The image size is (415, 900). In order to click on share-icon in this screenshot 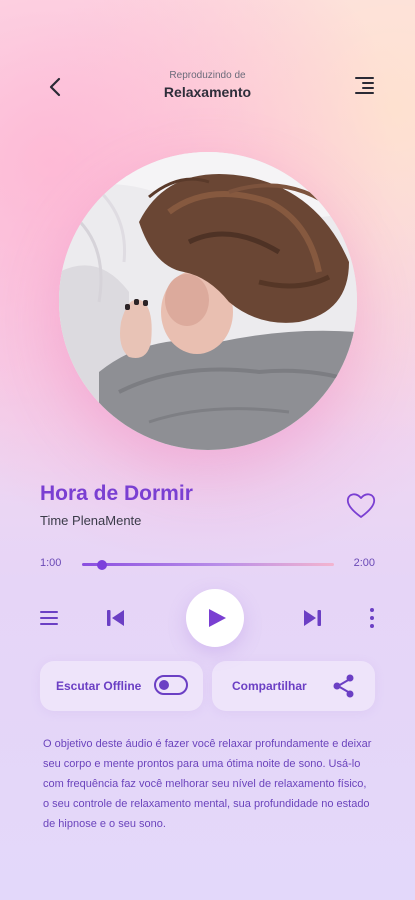, I will do `click(343, 686)`.